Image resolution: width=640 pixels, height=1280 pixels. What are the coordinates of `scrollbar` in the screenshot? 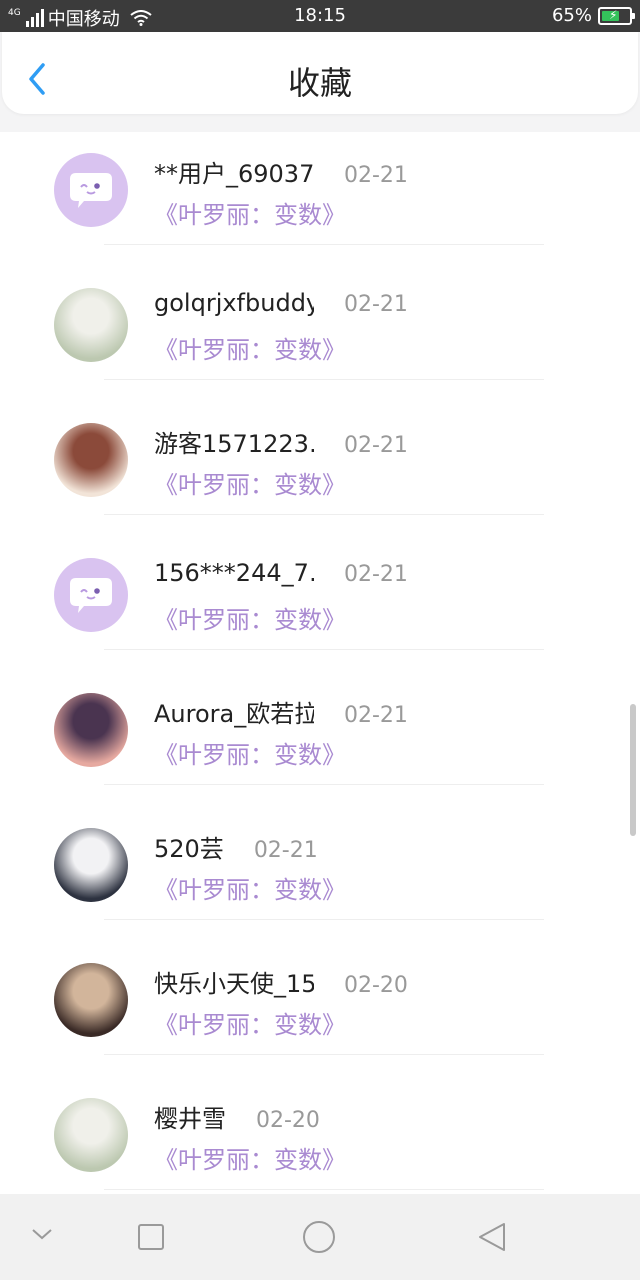 It's located at (633, 770).